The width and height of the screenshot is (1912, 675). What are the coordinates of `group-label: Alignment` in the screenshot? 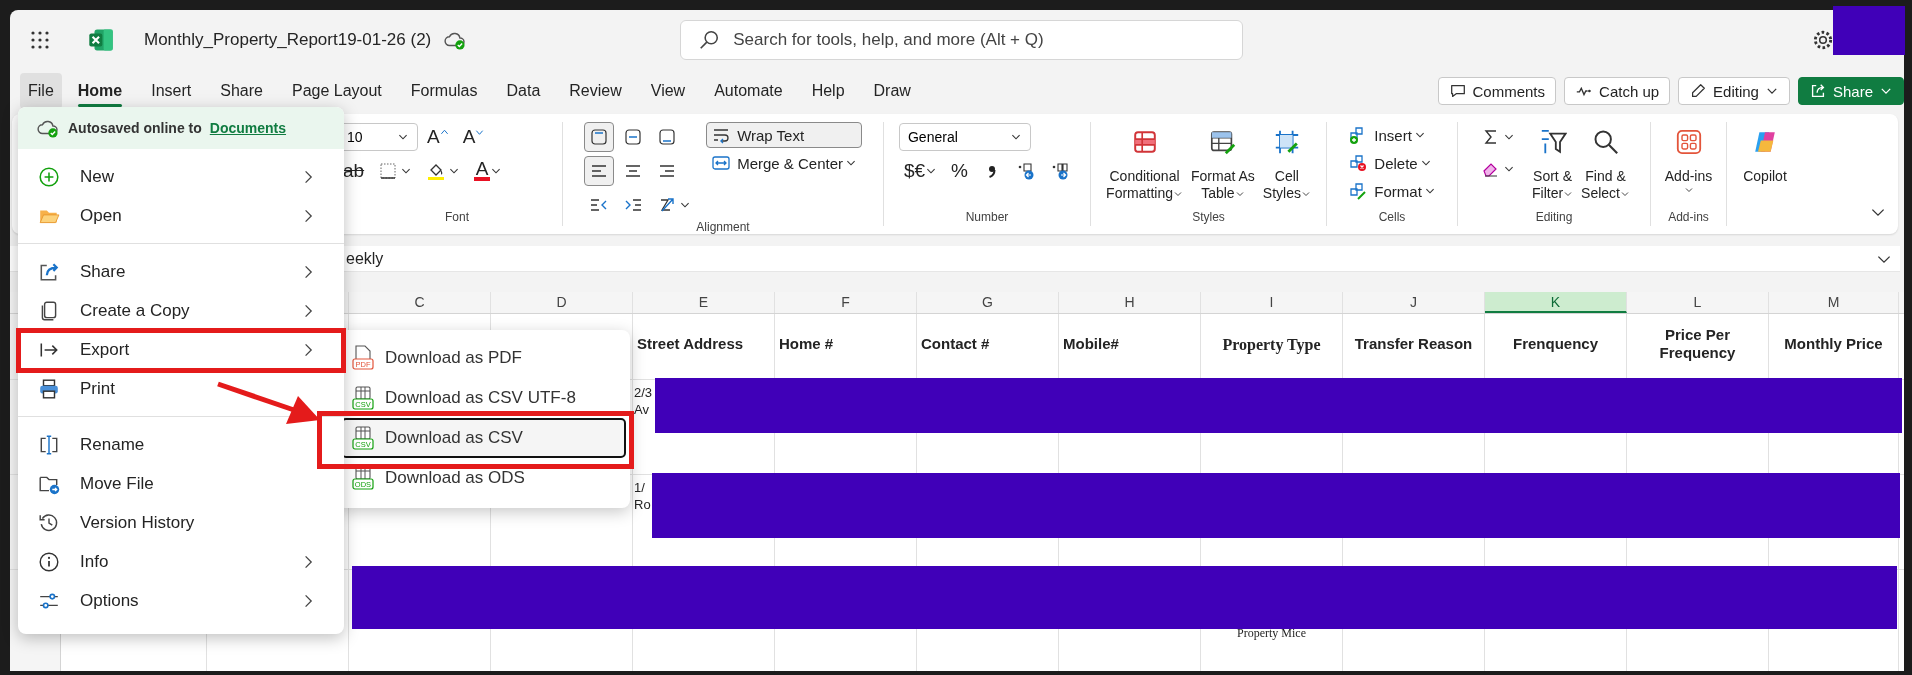 It's located at (723, 227).